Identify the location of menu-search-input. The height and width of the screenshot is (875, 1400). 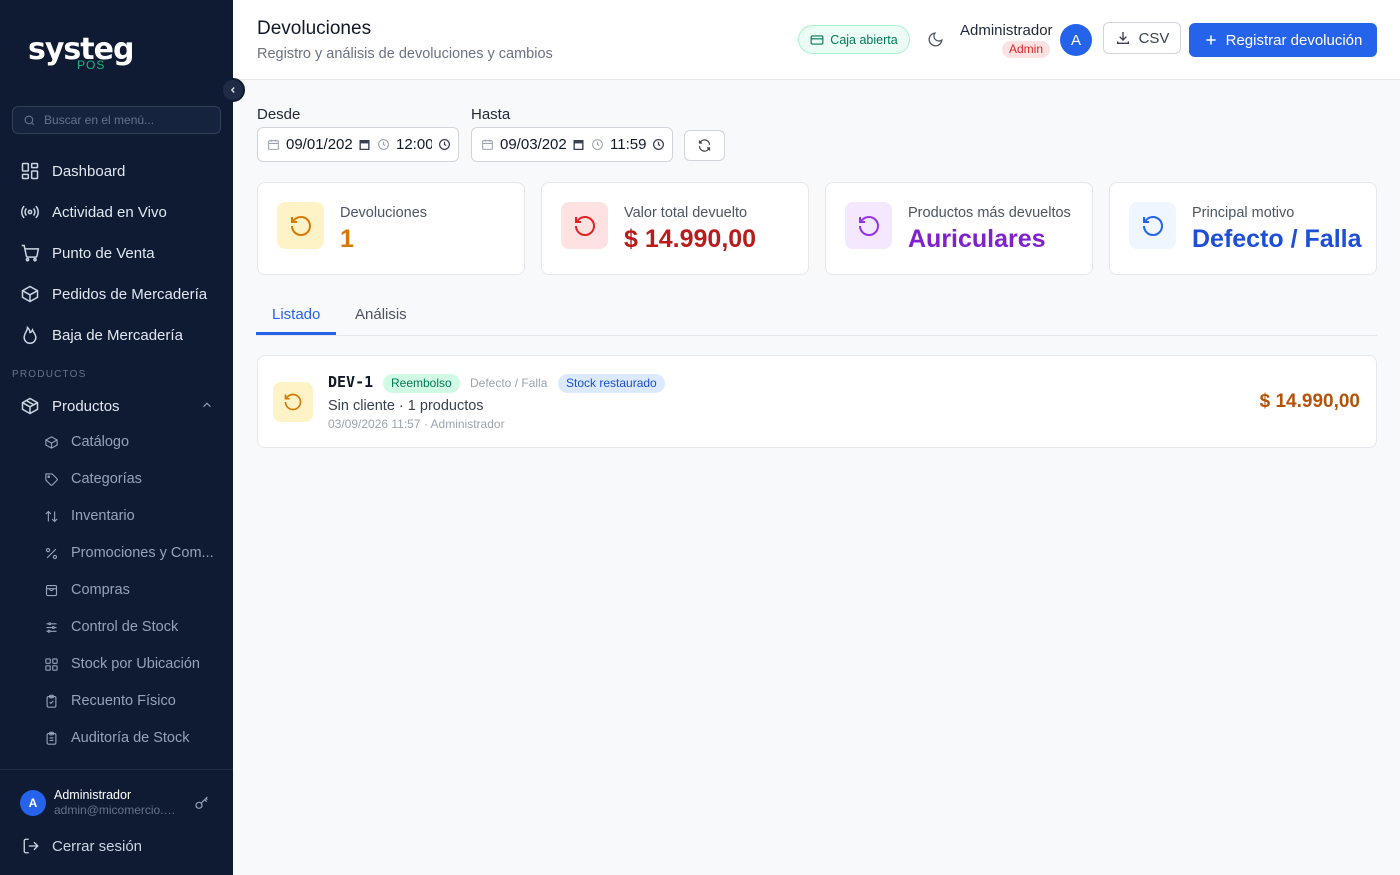
(129, 120).